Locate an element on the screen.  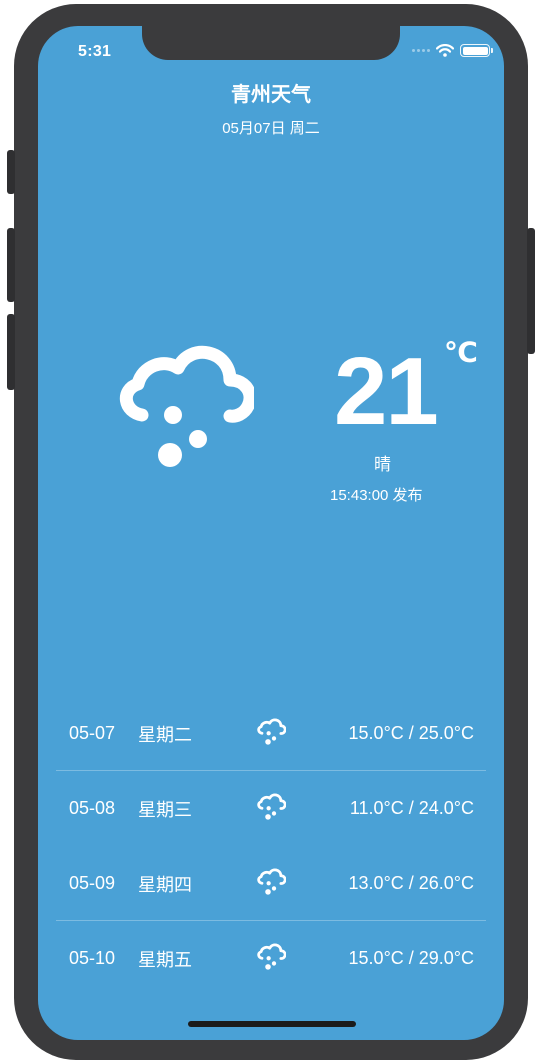
battery-icon is located at coordinates (476, 50).